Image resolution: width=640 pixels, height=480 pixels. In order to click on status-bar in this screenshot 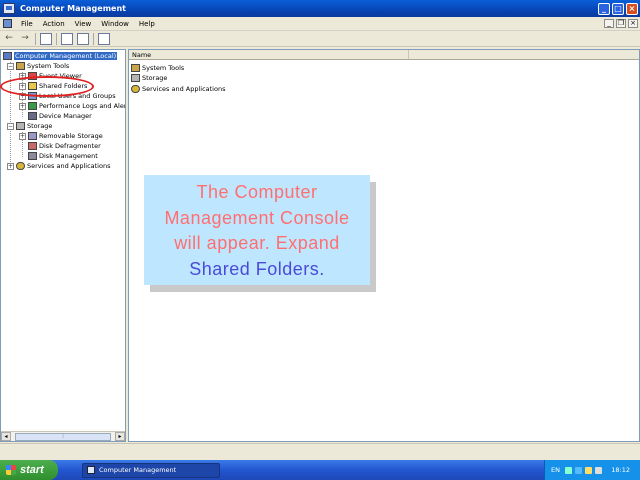, I will do `click(320, 450)`.